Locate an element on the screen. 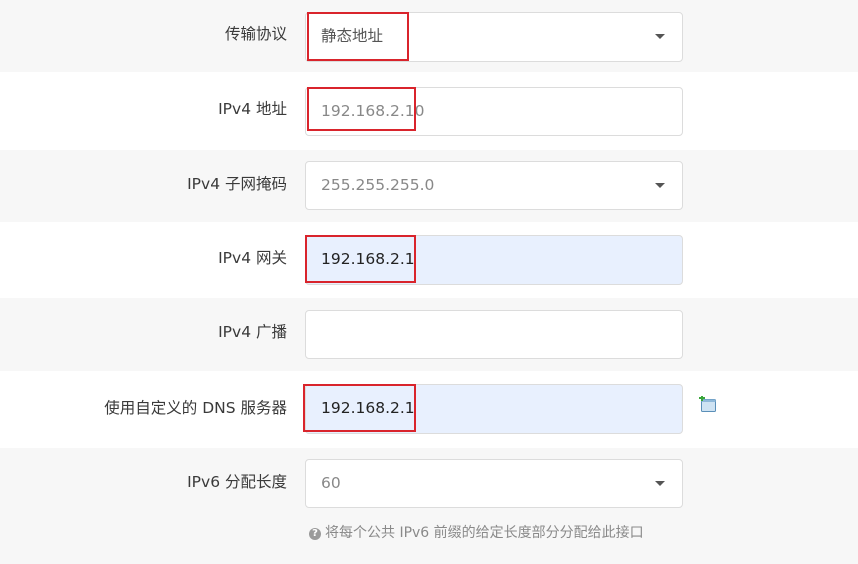 The height and width of the screenshot is (564, 858). ipv4-netmask-row: IPv4 子网掩码 255.255.255.0 is located at coordinates (429, 186).